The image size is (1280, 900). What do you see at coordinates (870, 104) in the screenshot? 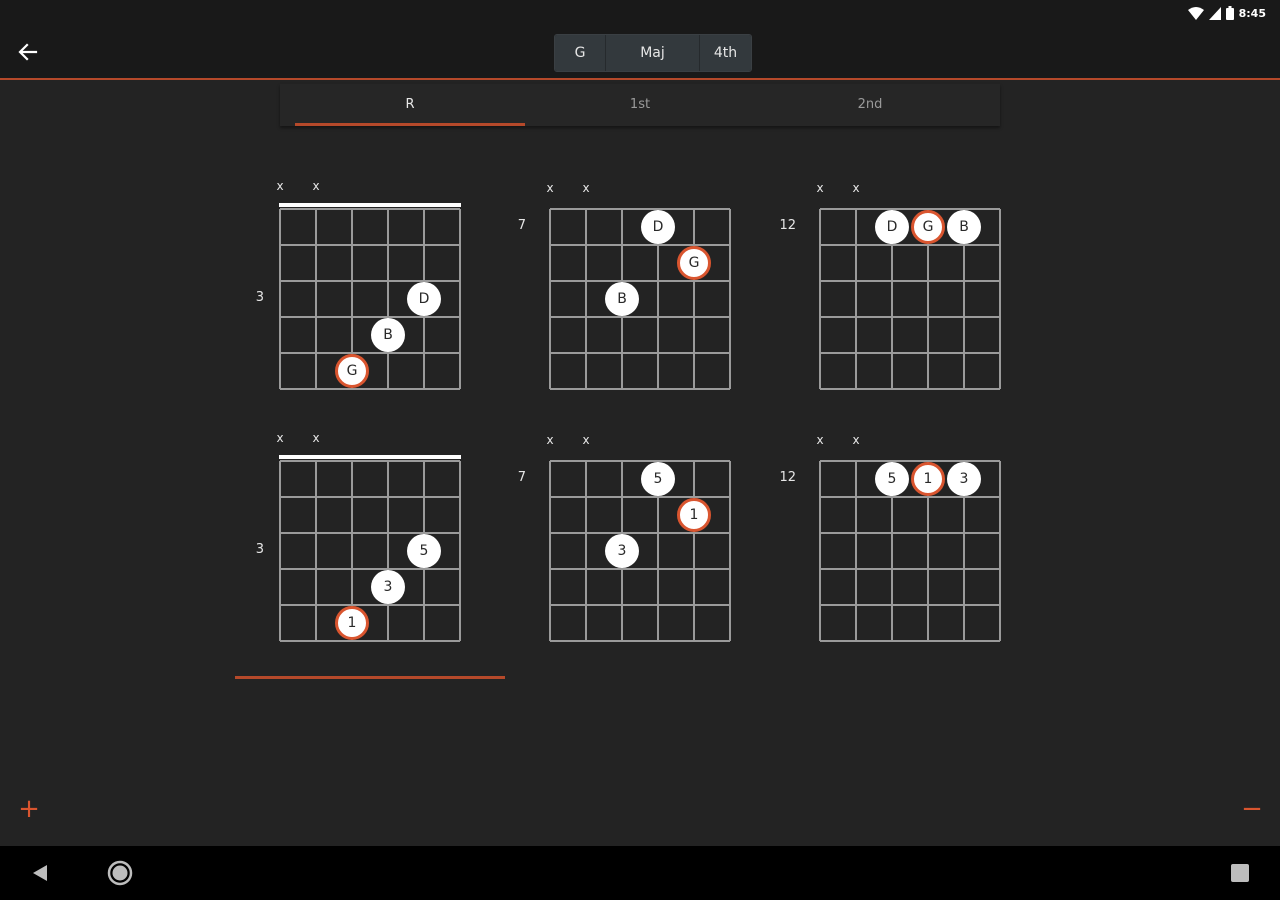
I see `tab-second-inversion: 2nd` at bounding box center [870, 104].